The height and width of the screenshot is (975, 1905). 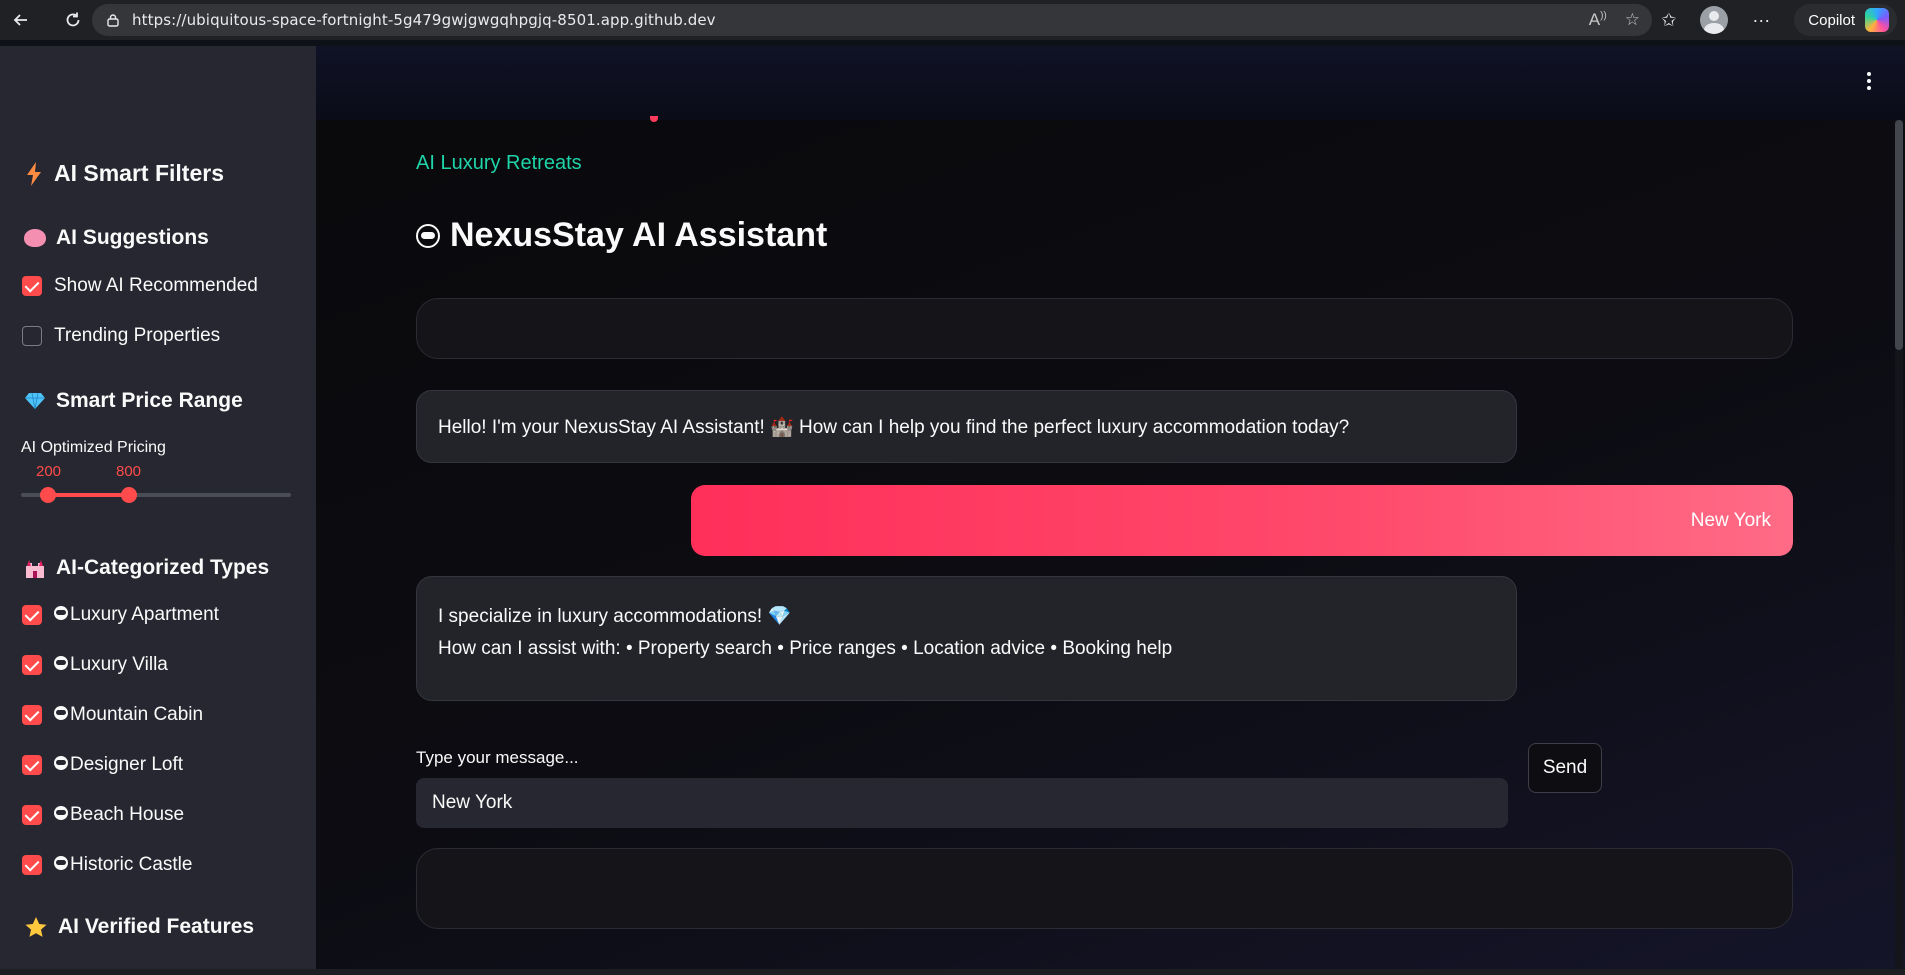 I want to click on app-menu-icon, so click(x=1869, y=81).